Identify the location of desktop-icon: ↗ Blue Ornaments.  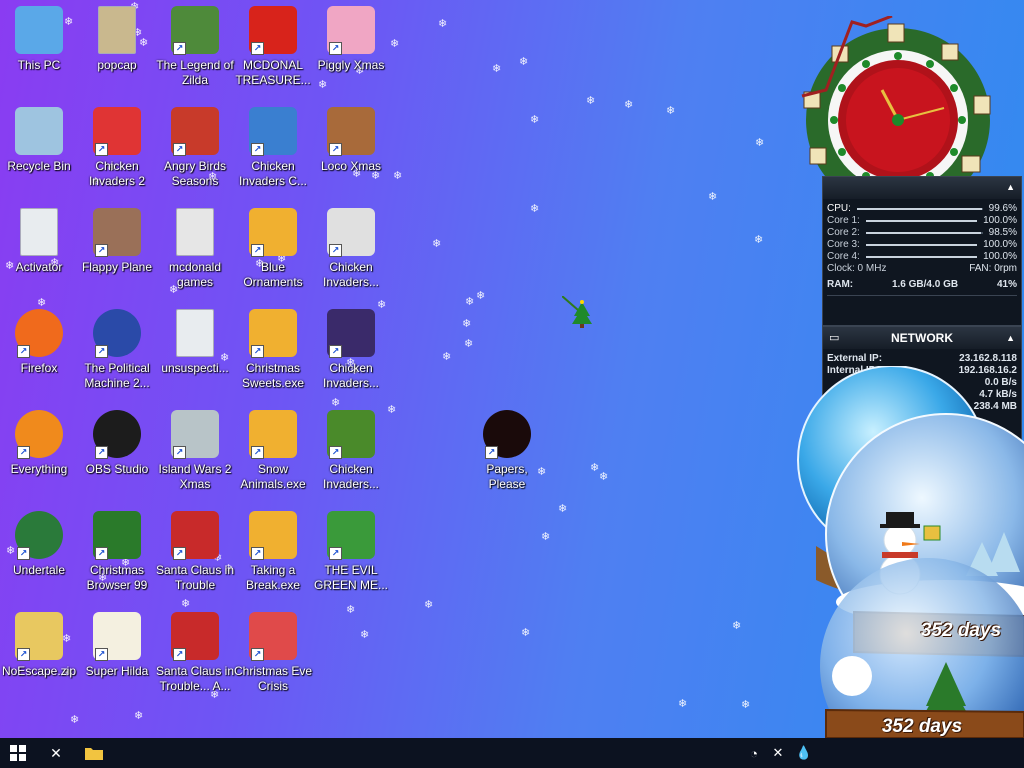
(273, 252).